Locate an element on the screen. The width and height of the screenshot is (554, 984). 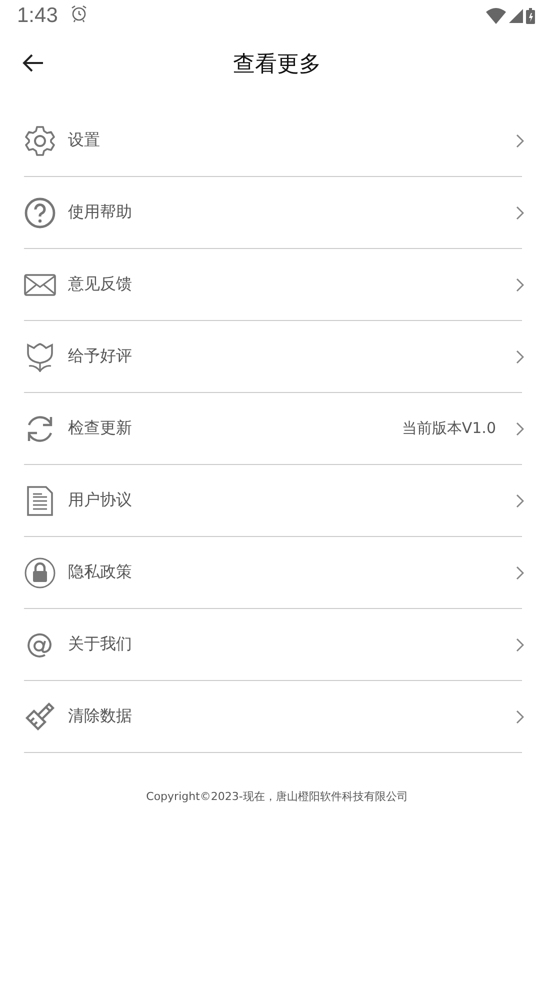
page-title: 查看更多 is located at coordinates (277, 65).